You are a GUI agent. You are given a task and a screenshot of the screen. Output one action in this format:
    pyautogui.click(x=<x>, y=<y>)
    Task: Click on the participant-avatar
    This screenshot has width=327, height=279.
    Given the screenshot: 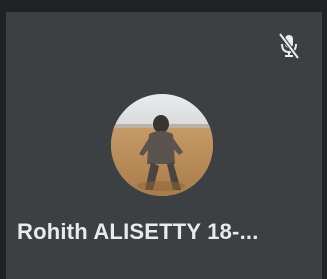 What is the action you would take?
    pyautogui.click(x=162, y=145)
    